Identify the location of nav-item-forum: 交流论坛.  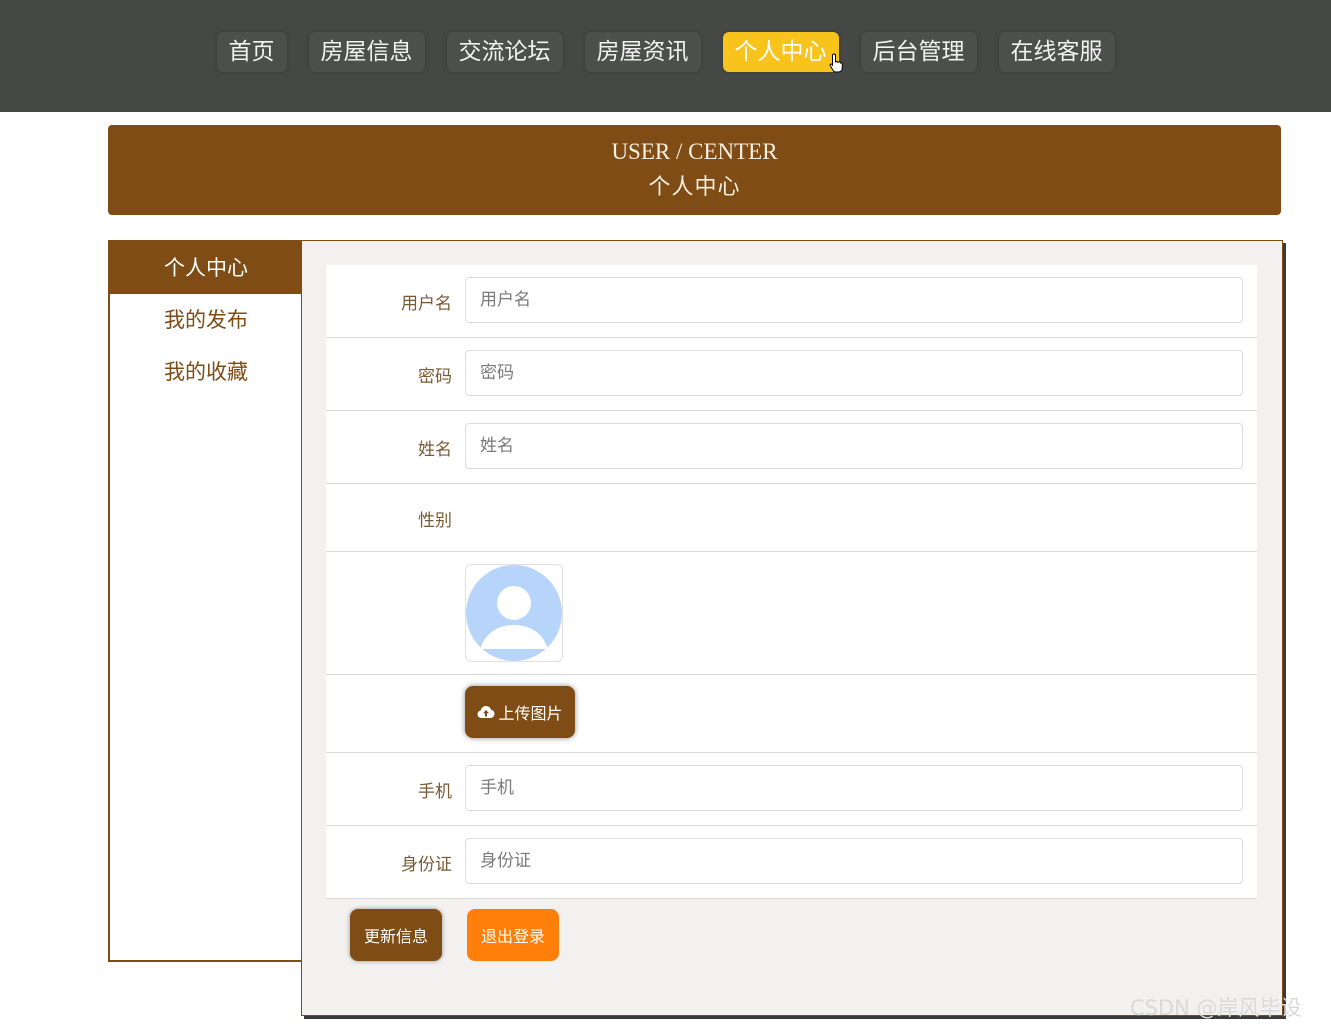
(504, 52).